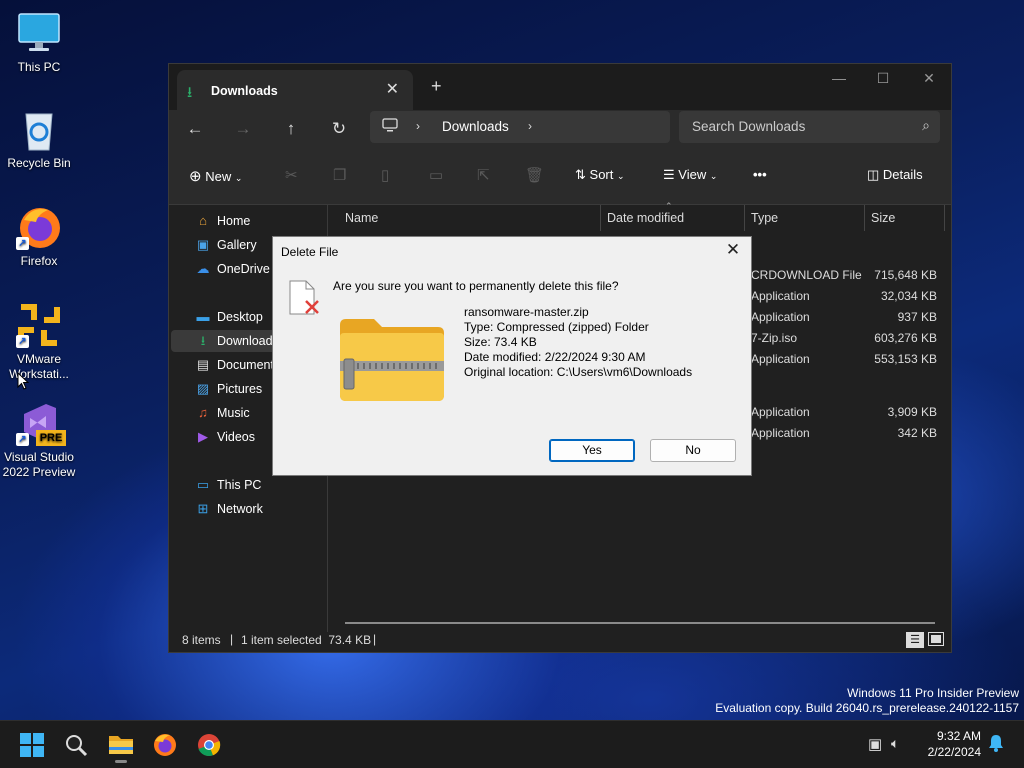 The height and width of the screenshot is (768, 1024). What do you see at coordinates (243, 129) in the screenshot?
I see `forward-button: →` at bounding box center [243, 129].